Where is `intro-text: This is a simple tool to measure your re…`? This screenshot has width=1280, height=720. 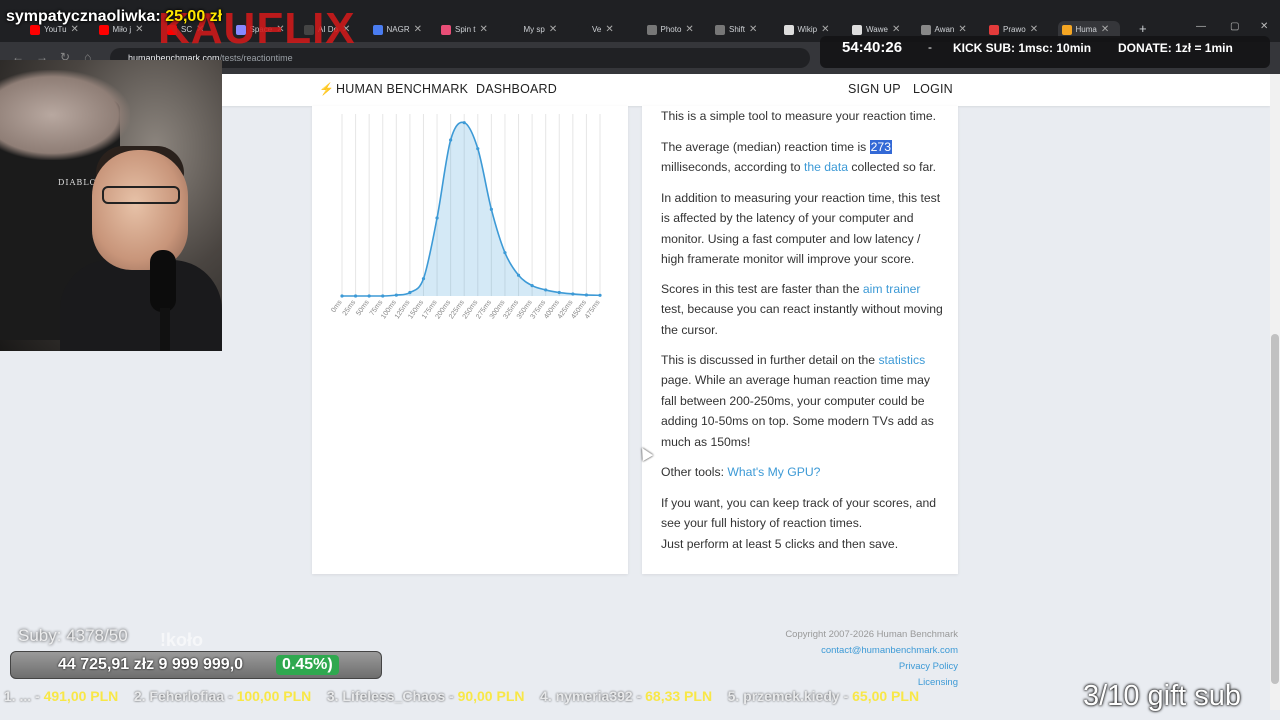 intro-text: This is a simple tool to measure your re… is located at coordinates (799, 116).